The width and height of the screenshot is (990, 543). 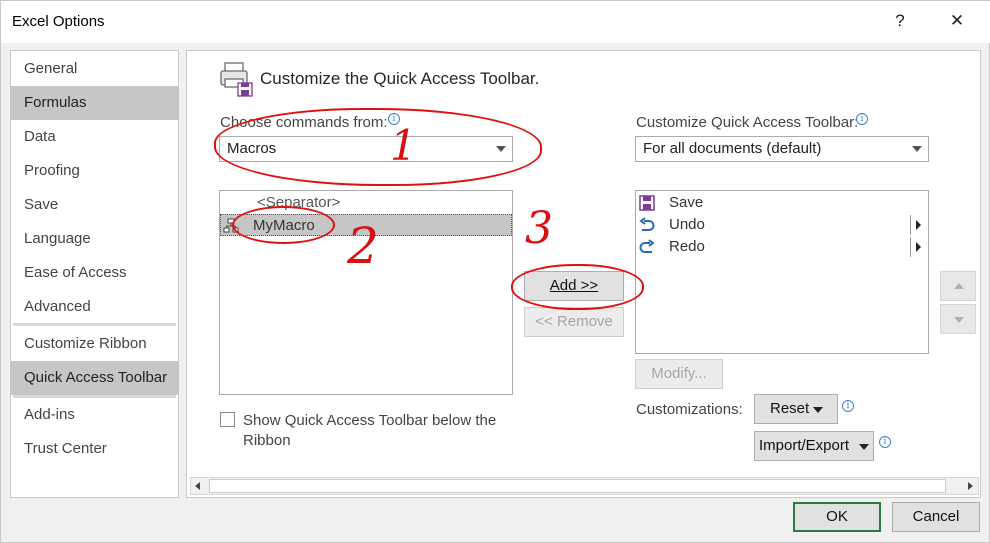 I want to click on sidebar-item-ease-of-access: Ease of Access, so click(x=94, y=273).